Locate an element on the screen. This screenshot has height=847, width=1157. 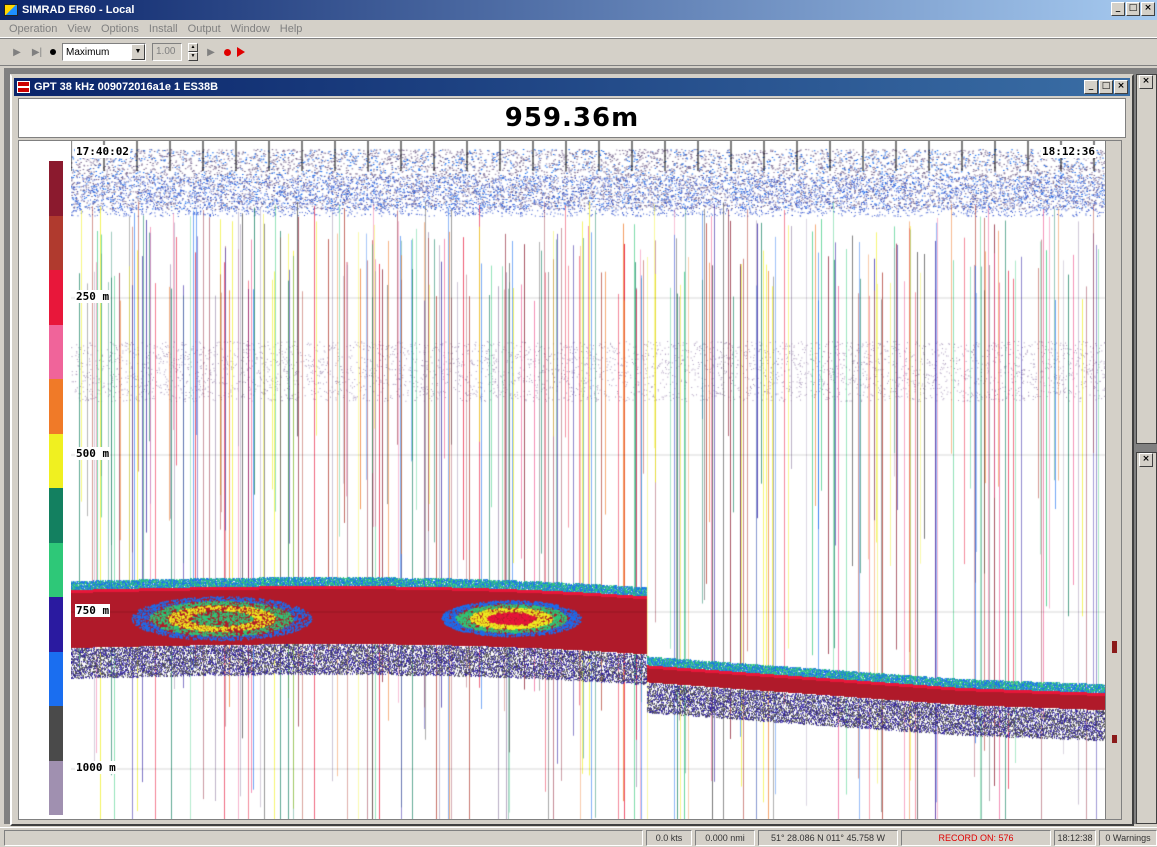
ping-mode-radio-icon is located at coordinates (53, 52).